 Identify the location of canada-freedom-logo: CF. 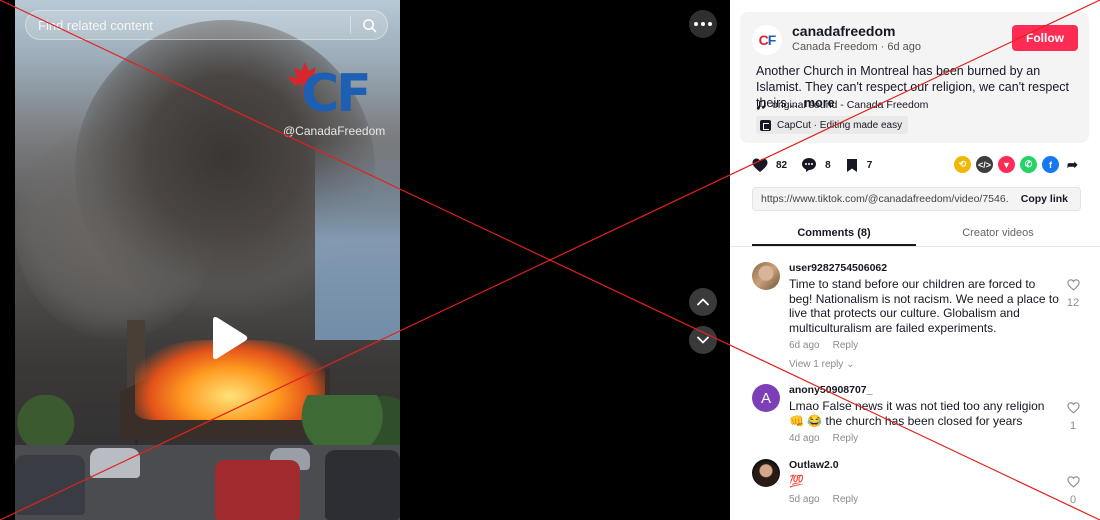
(337, 93).